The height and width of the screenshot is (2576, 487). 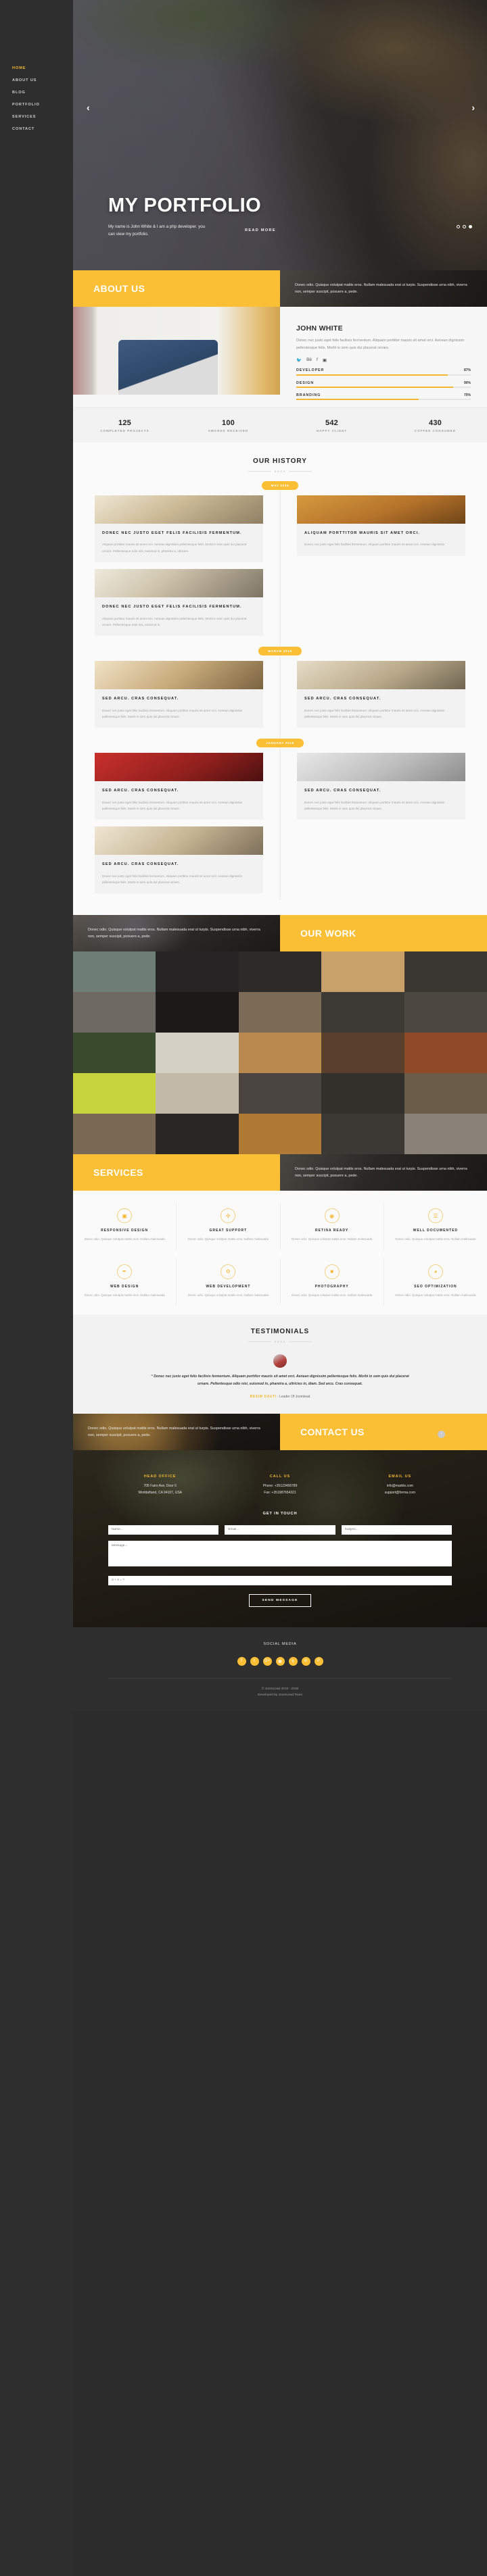 I want to click on email-input, so click(x=280, y=1530).